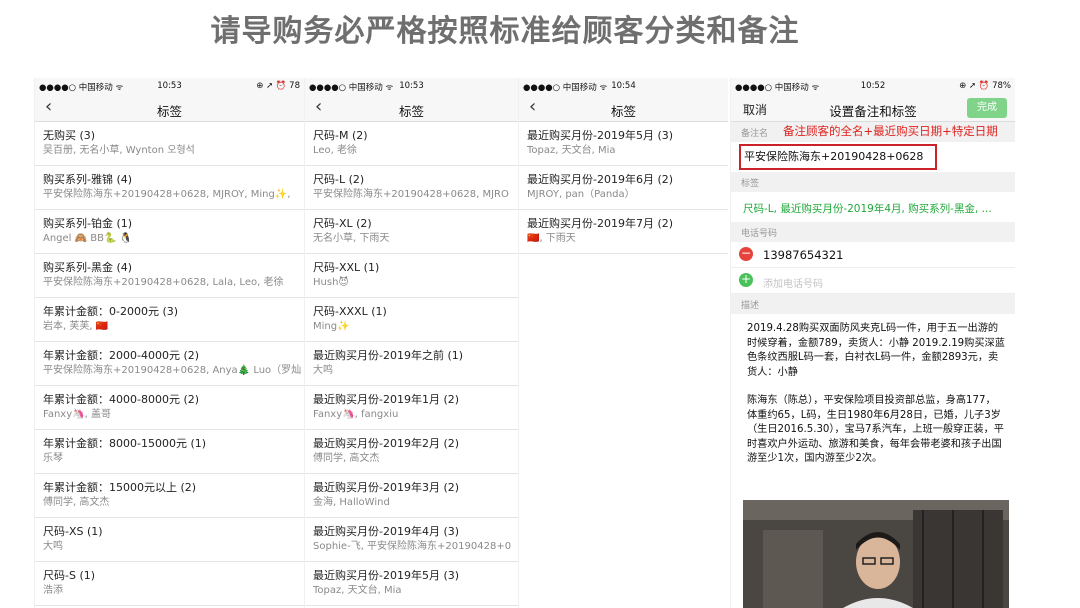 The height and width of the screenshot is (608, 1080). Describe the element at coordinates (278, 86) in the screenshot. I see `status-icons: ⊕ ➚ ⏰ 78` at that location.